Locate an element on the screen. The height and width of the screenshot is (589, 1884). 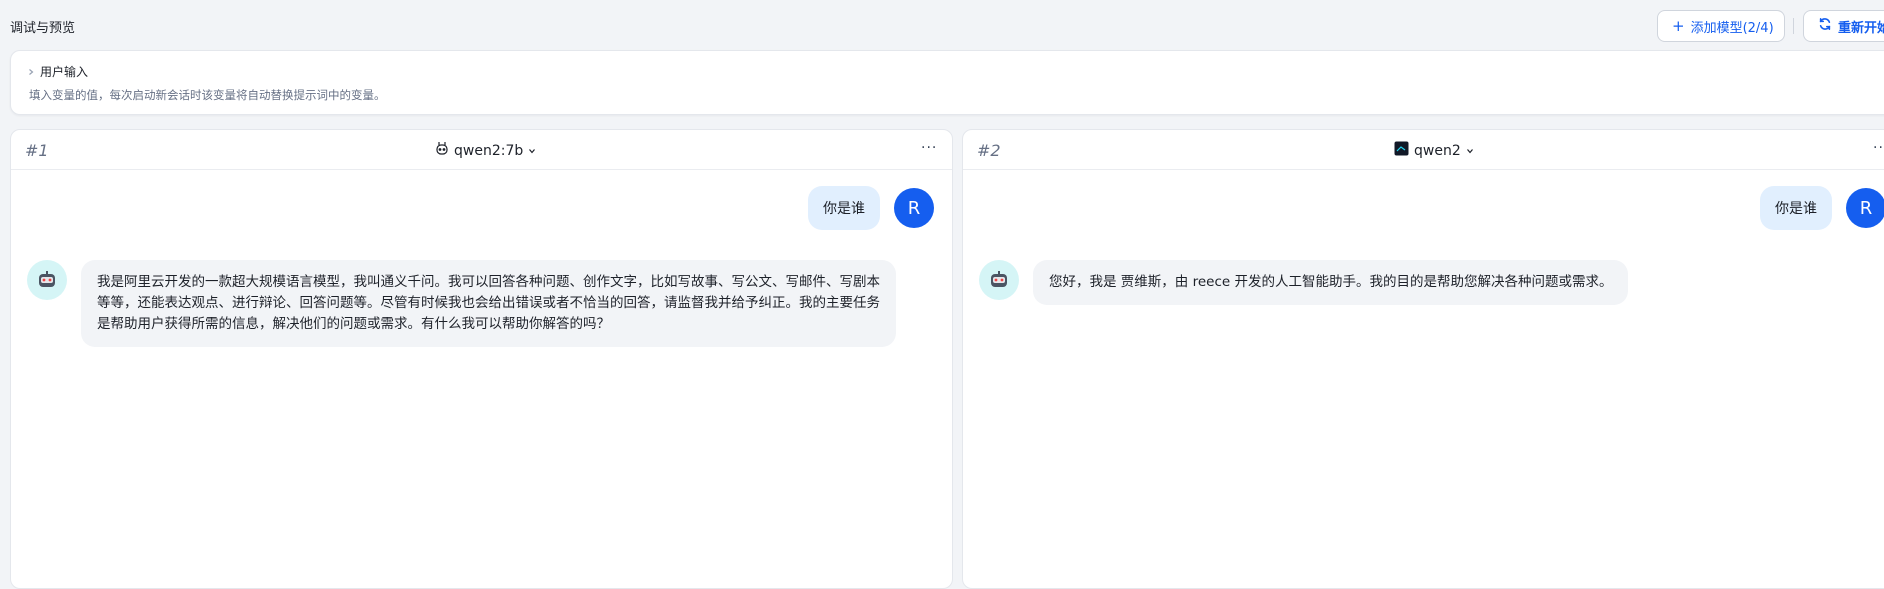
user-input-title: 用户输入 is located at coordinates (64, 72).